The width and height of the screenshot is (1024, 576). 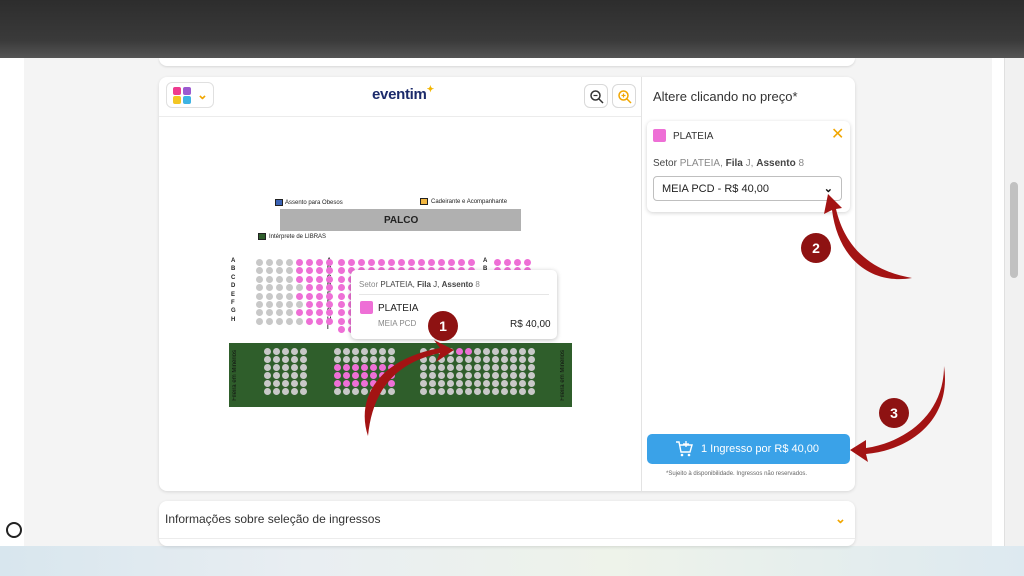 What do you see at coordinates (894, 413) in the screenshot?
I see `annotation-badge-3: 3` at bounding box center [894, 413].